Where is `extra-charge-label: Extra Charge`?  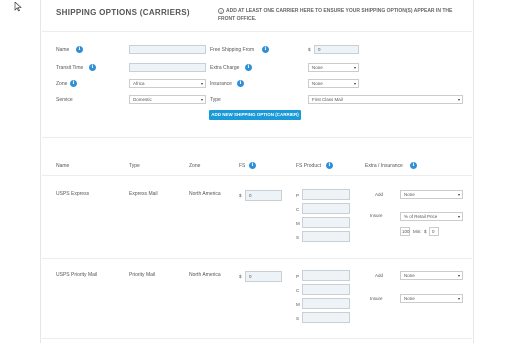
extra-charge-label: Extra Charge is located at coordinates (225, 68).